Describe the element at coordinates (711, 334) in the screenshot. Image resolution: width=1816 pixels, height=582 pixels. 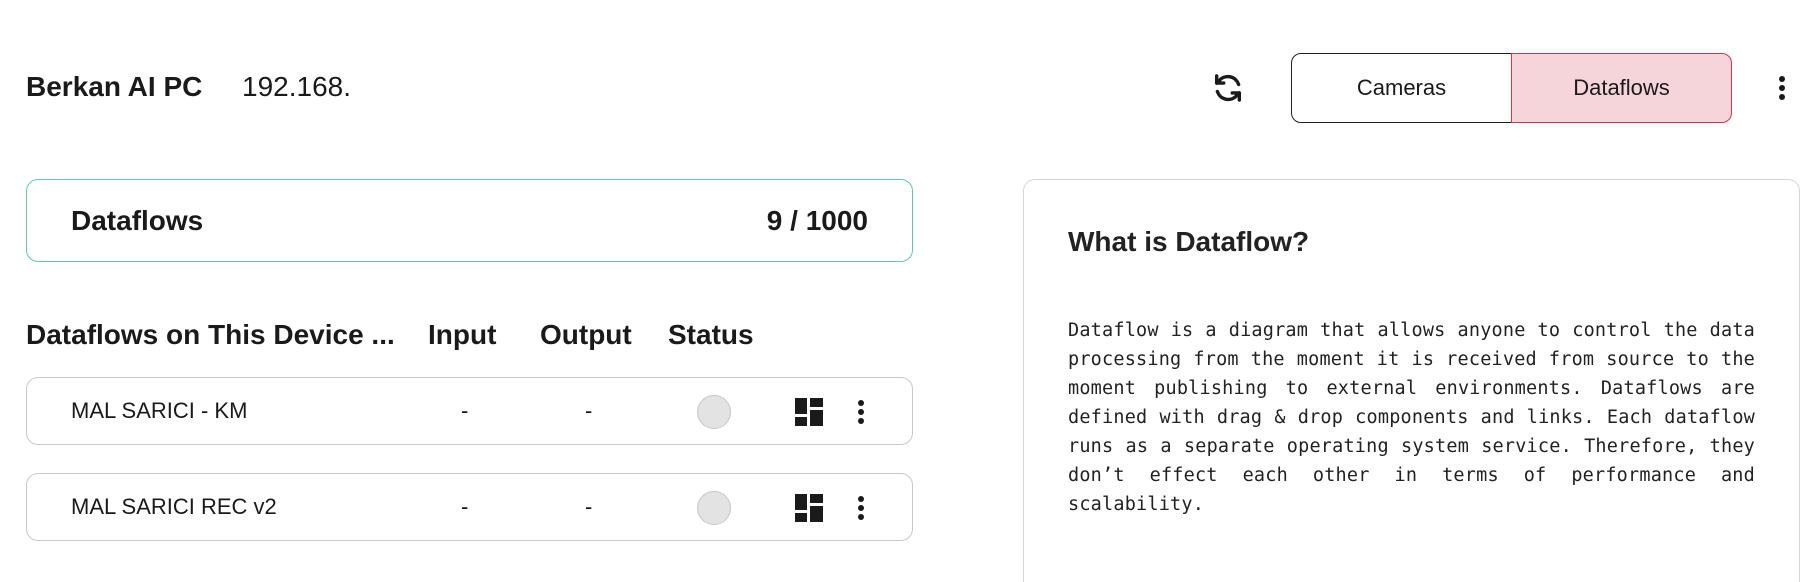
I see `column-header-status: Status` at that location.